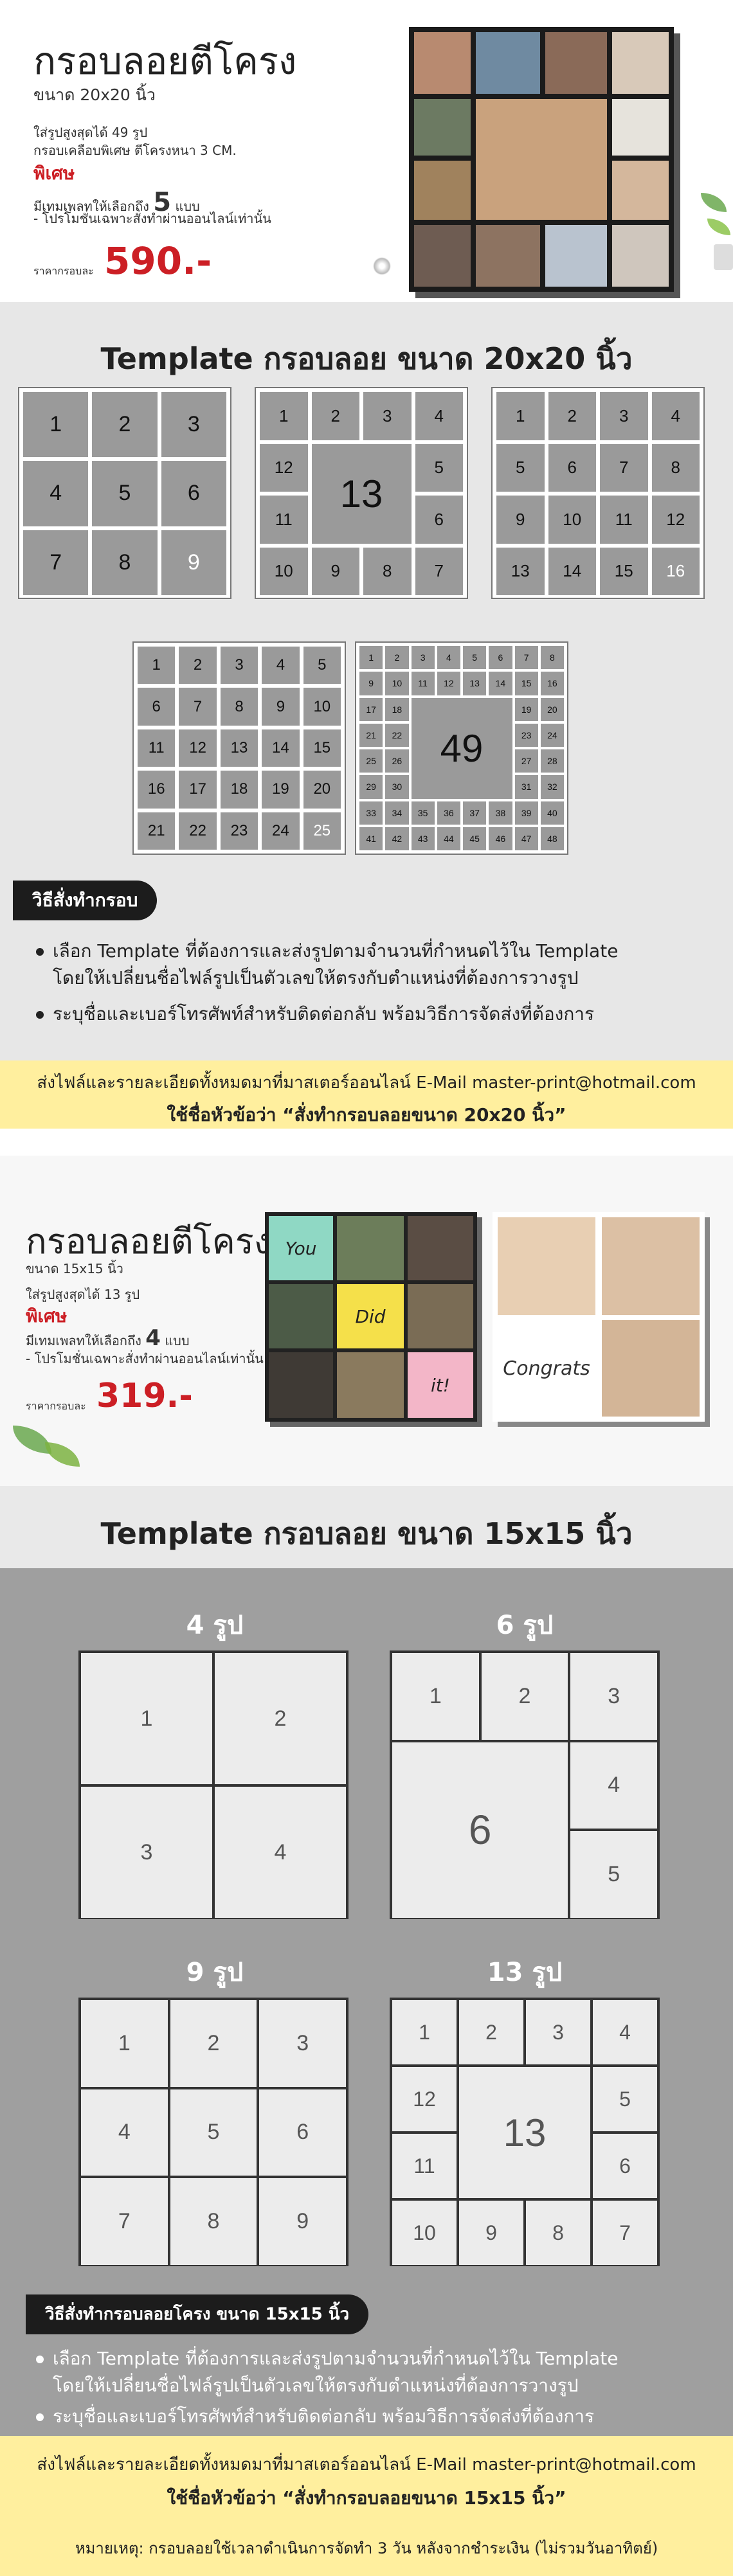 The width and height of the screenshot is (733, 2576). Describe the element at coordinates (158, 261) in the screenshot. I see `price: 590.-` at that location.